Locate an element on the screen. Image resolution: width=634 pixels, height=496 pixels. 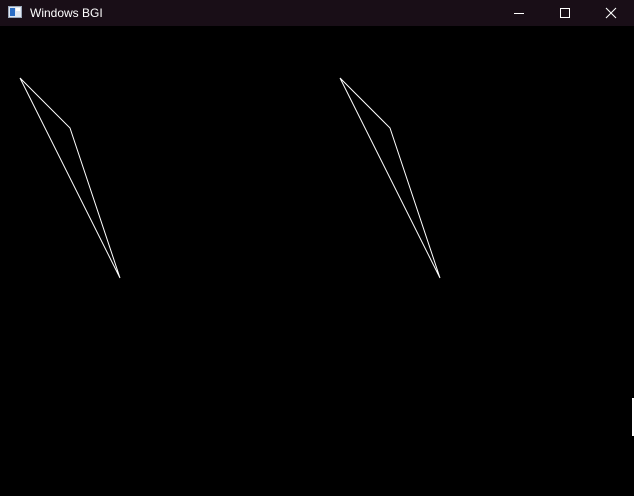
close-icon is located at coordinates (611, 13).